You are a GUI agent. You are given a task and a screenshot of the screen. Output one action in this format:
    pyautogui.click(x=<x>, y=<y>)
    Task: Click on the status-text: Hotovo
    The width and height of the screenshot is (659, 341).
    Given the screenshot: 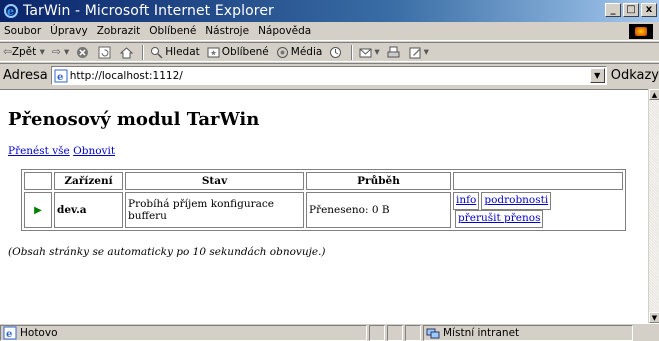 What is the action you would take?
    pyautogui.click(x=39, y=332)
    